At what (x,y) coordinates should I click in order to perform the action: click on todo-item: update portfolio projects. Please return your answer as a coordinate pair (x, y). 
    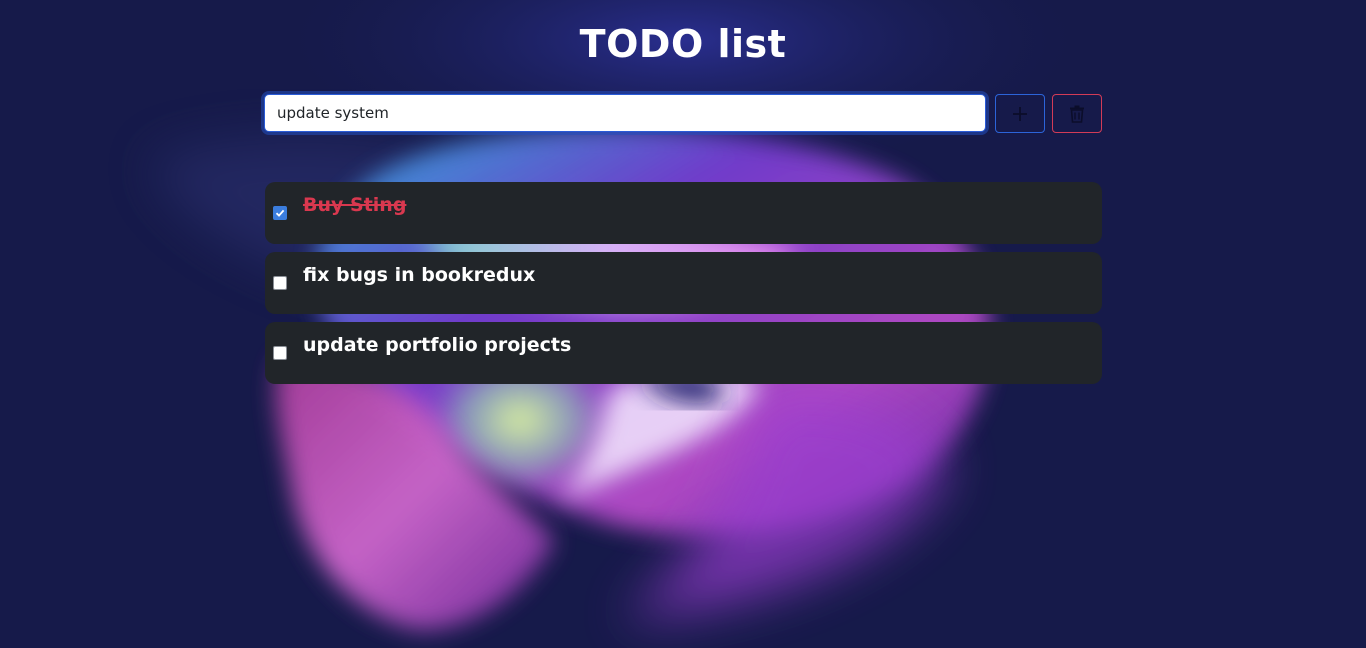
    Looking at the image, I should click on (683, 353).